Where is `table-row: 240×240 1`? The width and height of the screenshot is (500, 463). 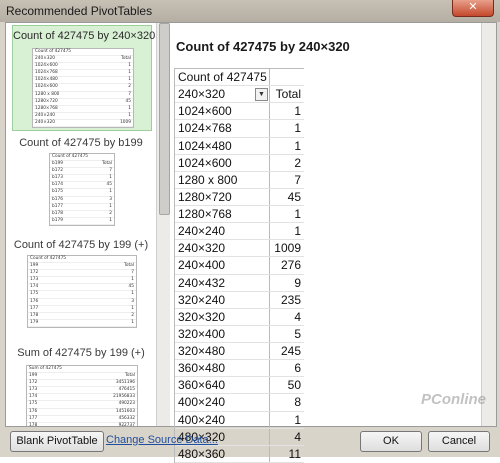 table-row: 240×240 1 is located at coordinates (239, 232).